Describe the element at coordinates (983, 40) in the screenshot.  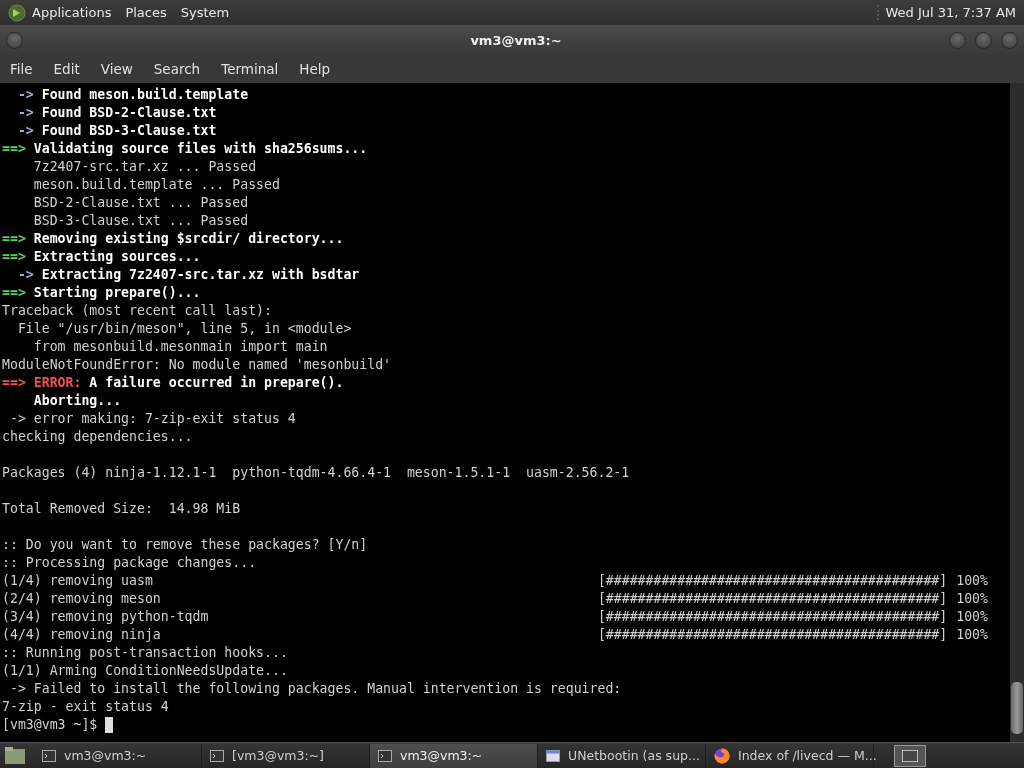
I see `maximize-button` at that location.